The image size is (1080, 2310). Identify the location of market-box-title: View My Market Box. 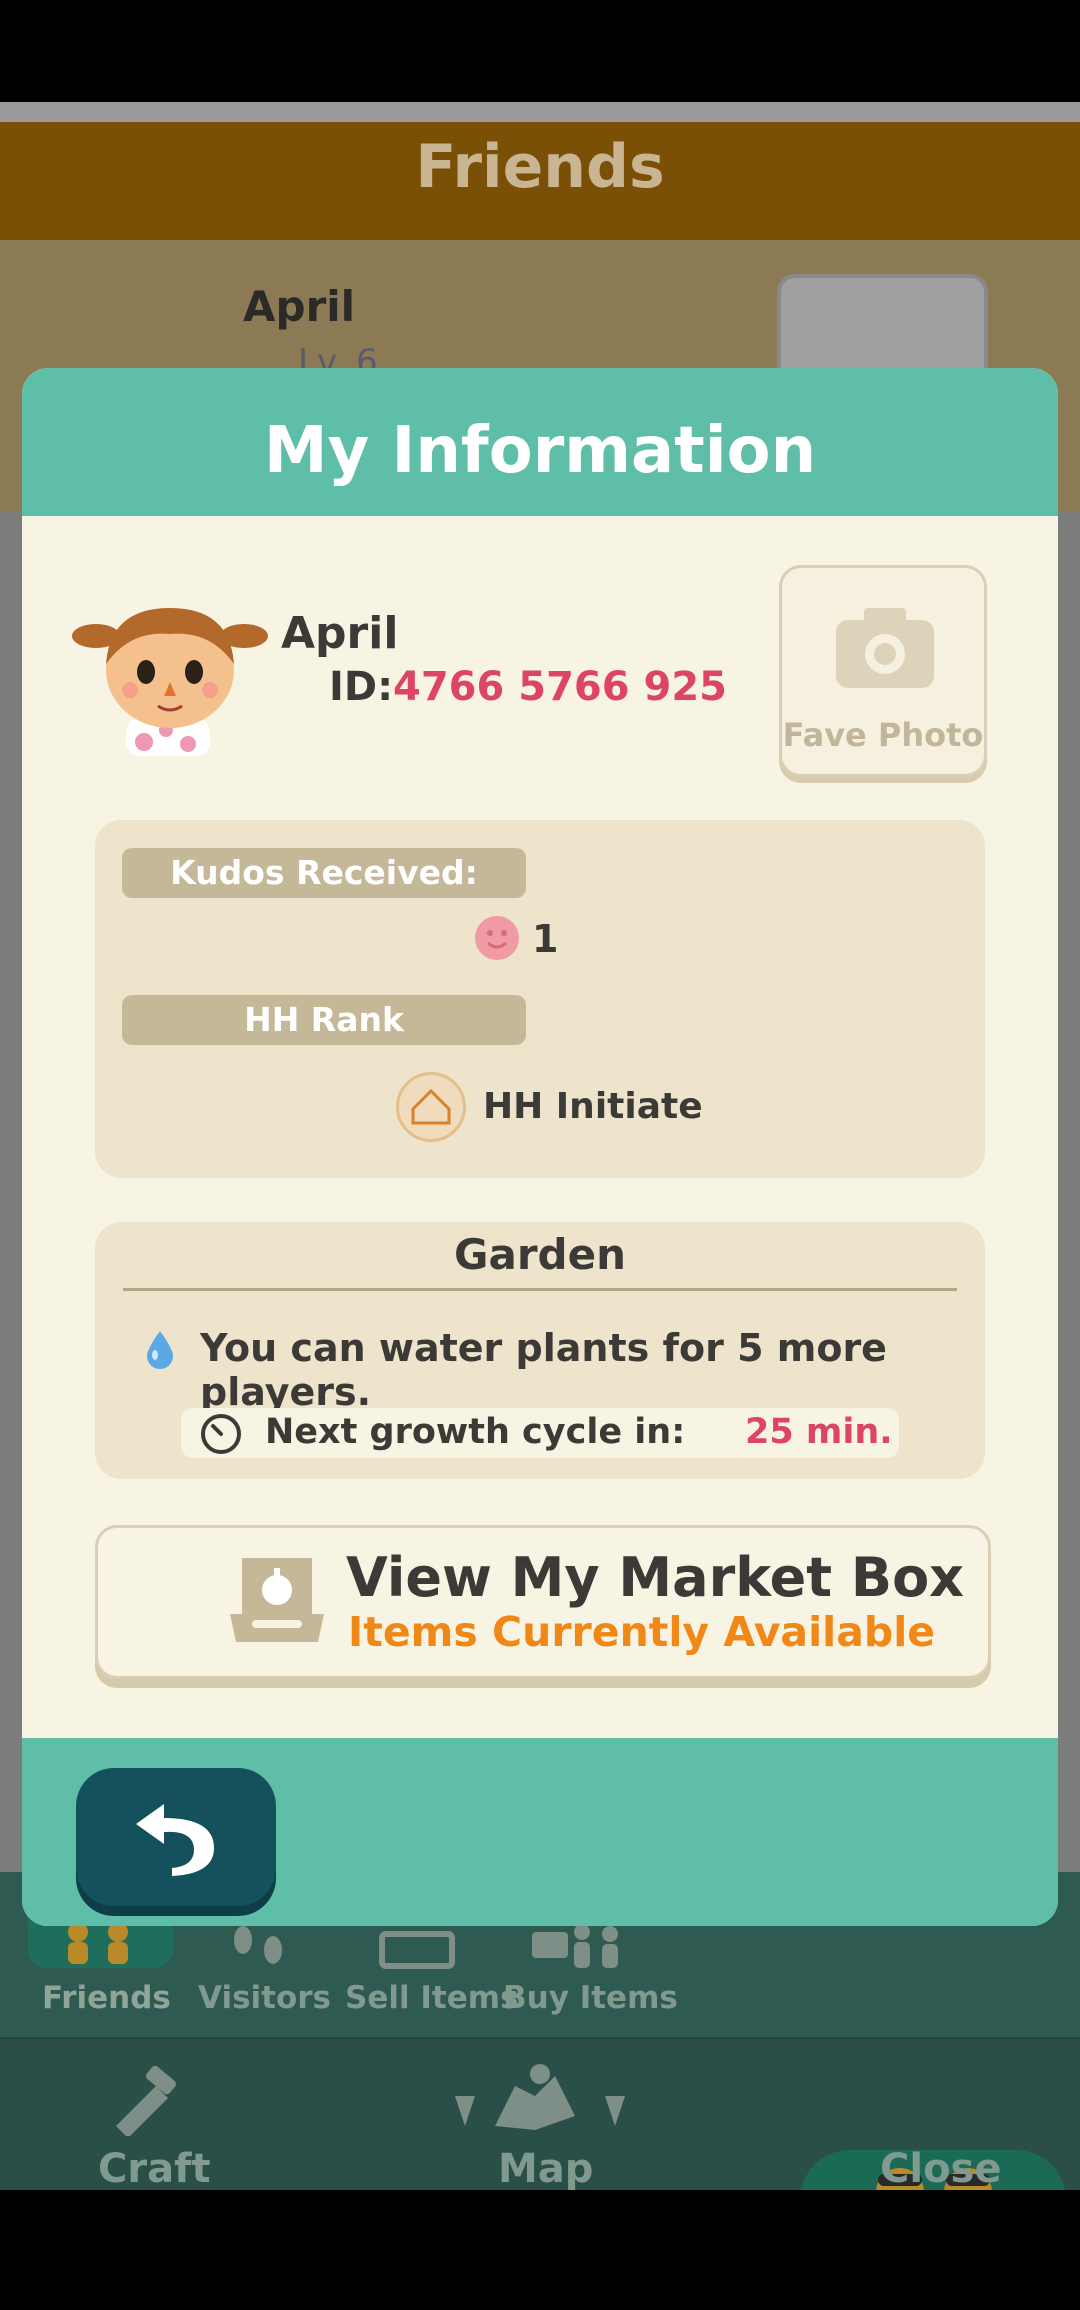
(655, 1577).